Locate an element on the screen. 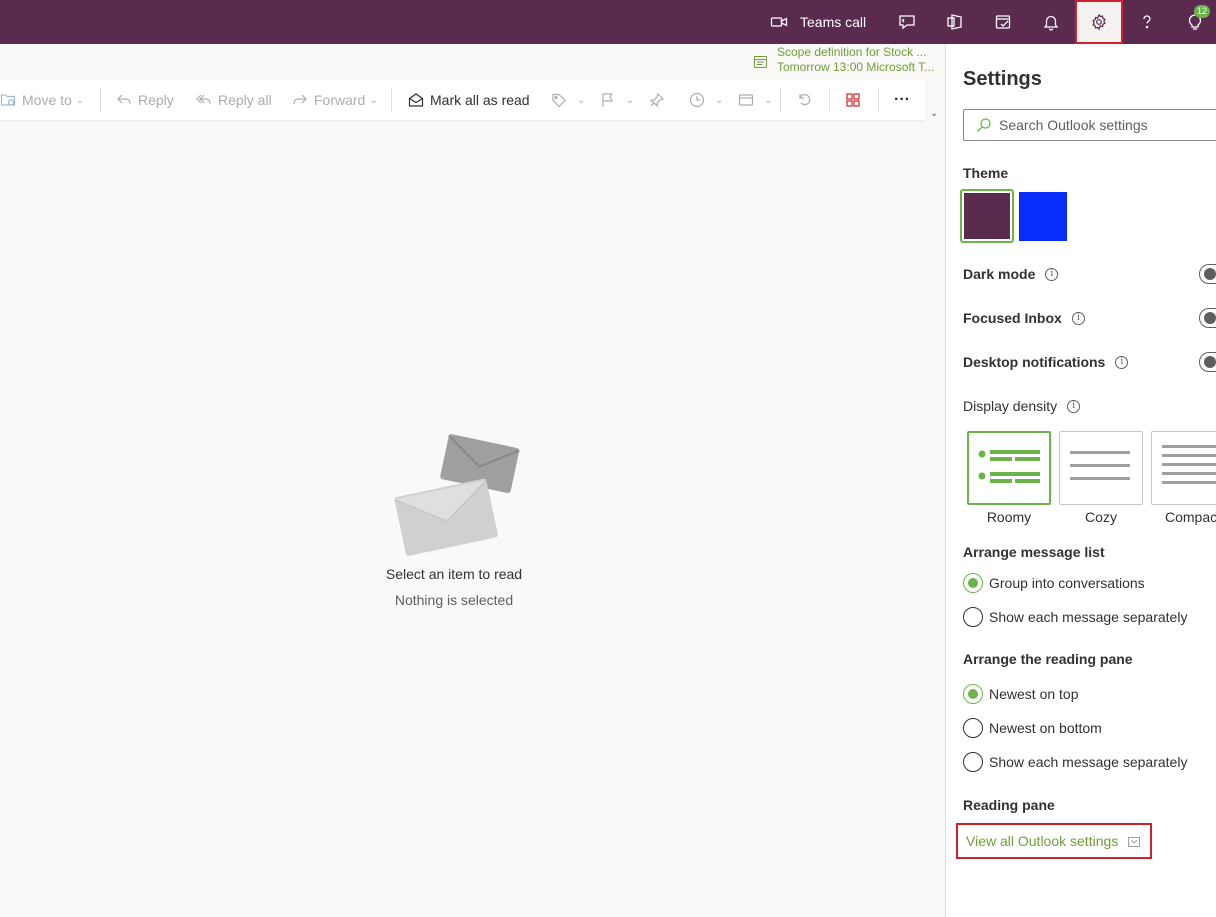  more-icon: ··· is located at coordinates (902, 99).